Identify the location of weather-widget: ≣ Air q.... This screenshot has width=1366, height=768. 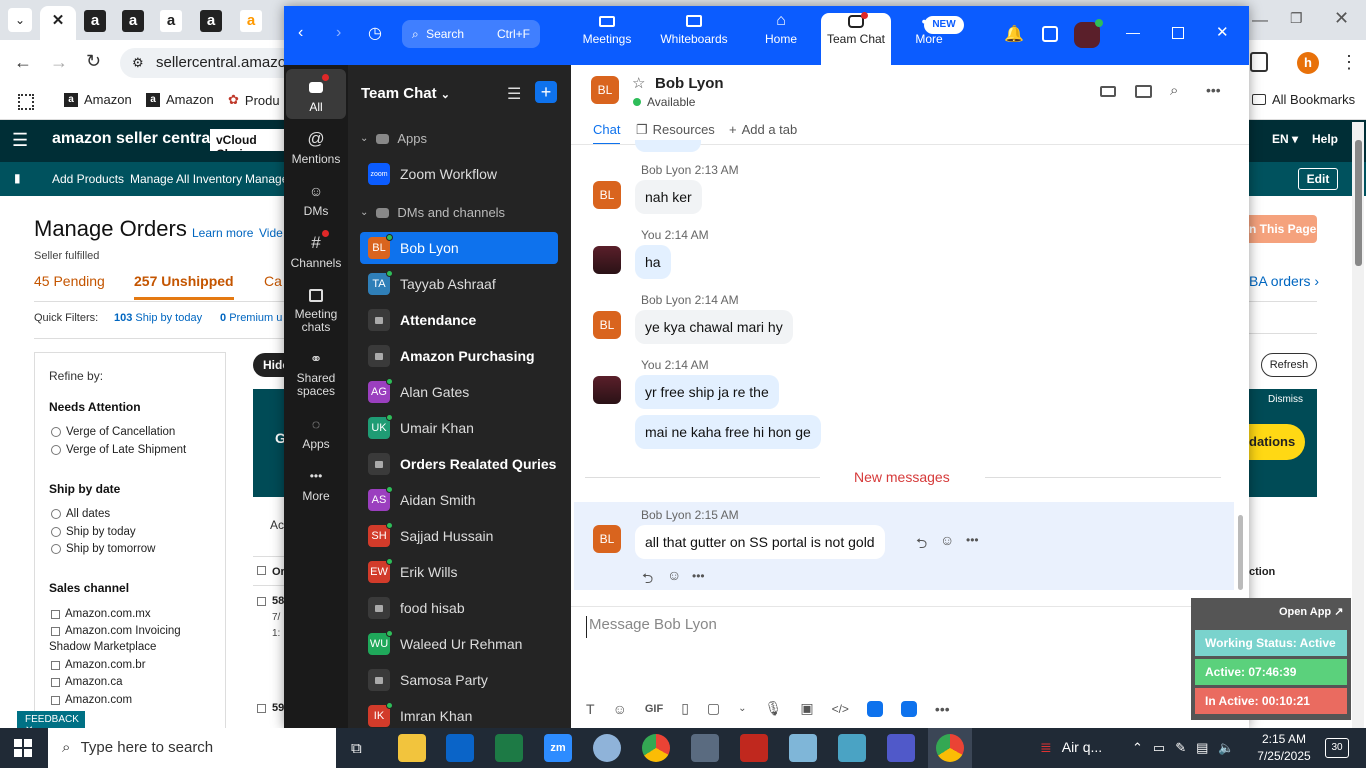
(1071, 747).